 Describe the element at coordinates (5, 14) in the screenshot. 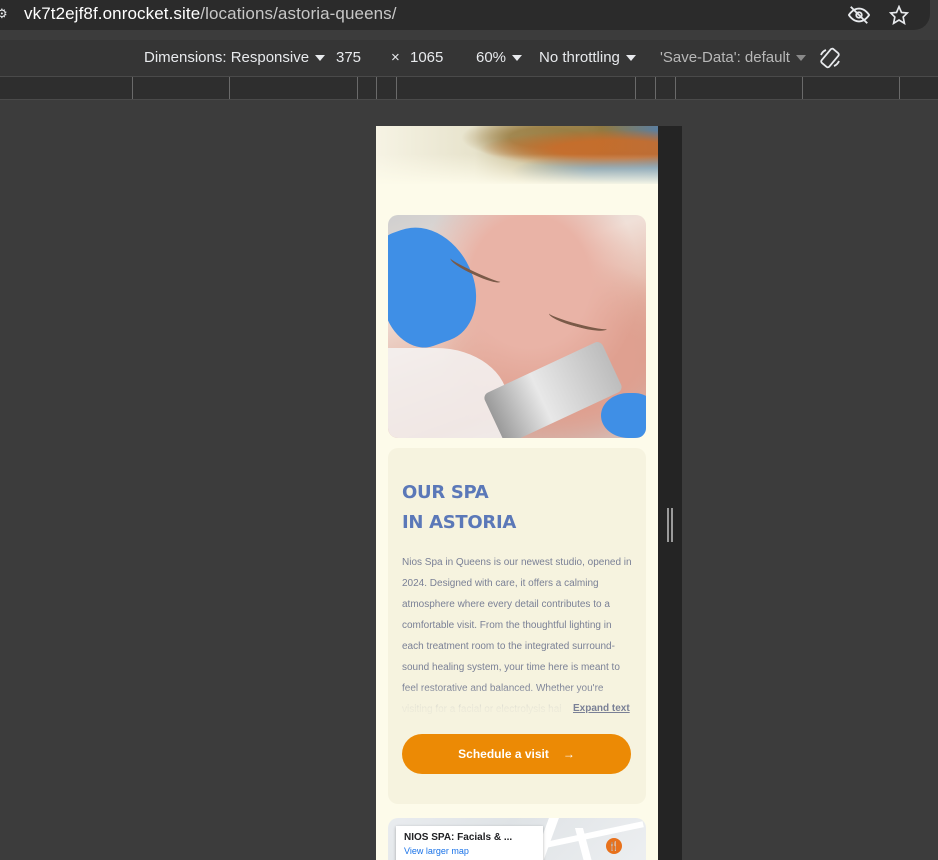

I see `site-info-icon: ⚙` at that location.